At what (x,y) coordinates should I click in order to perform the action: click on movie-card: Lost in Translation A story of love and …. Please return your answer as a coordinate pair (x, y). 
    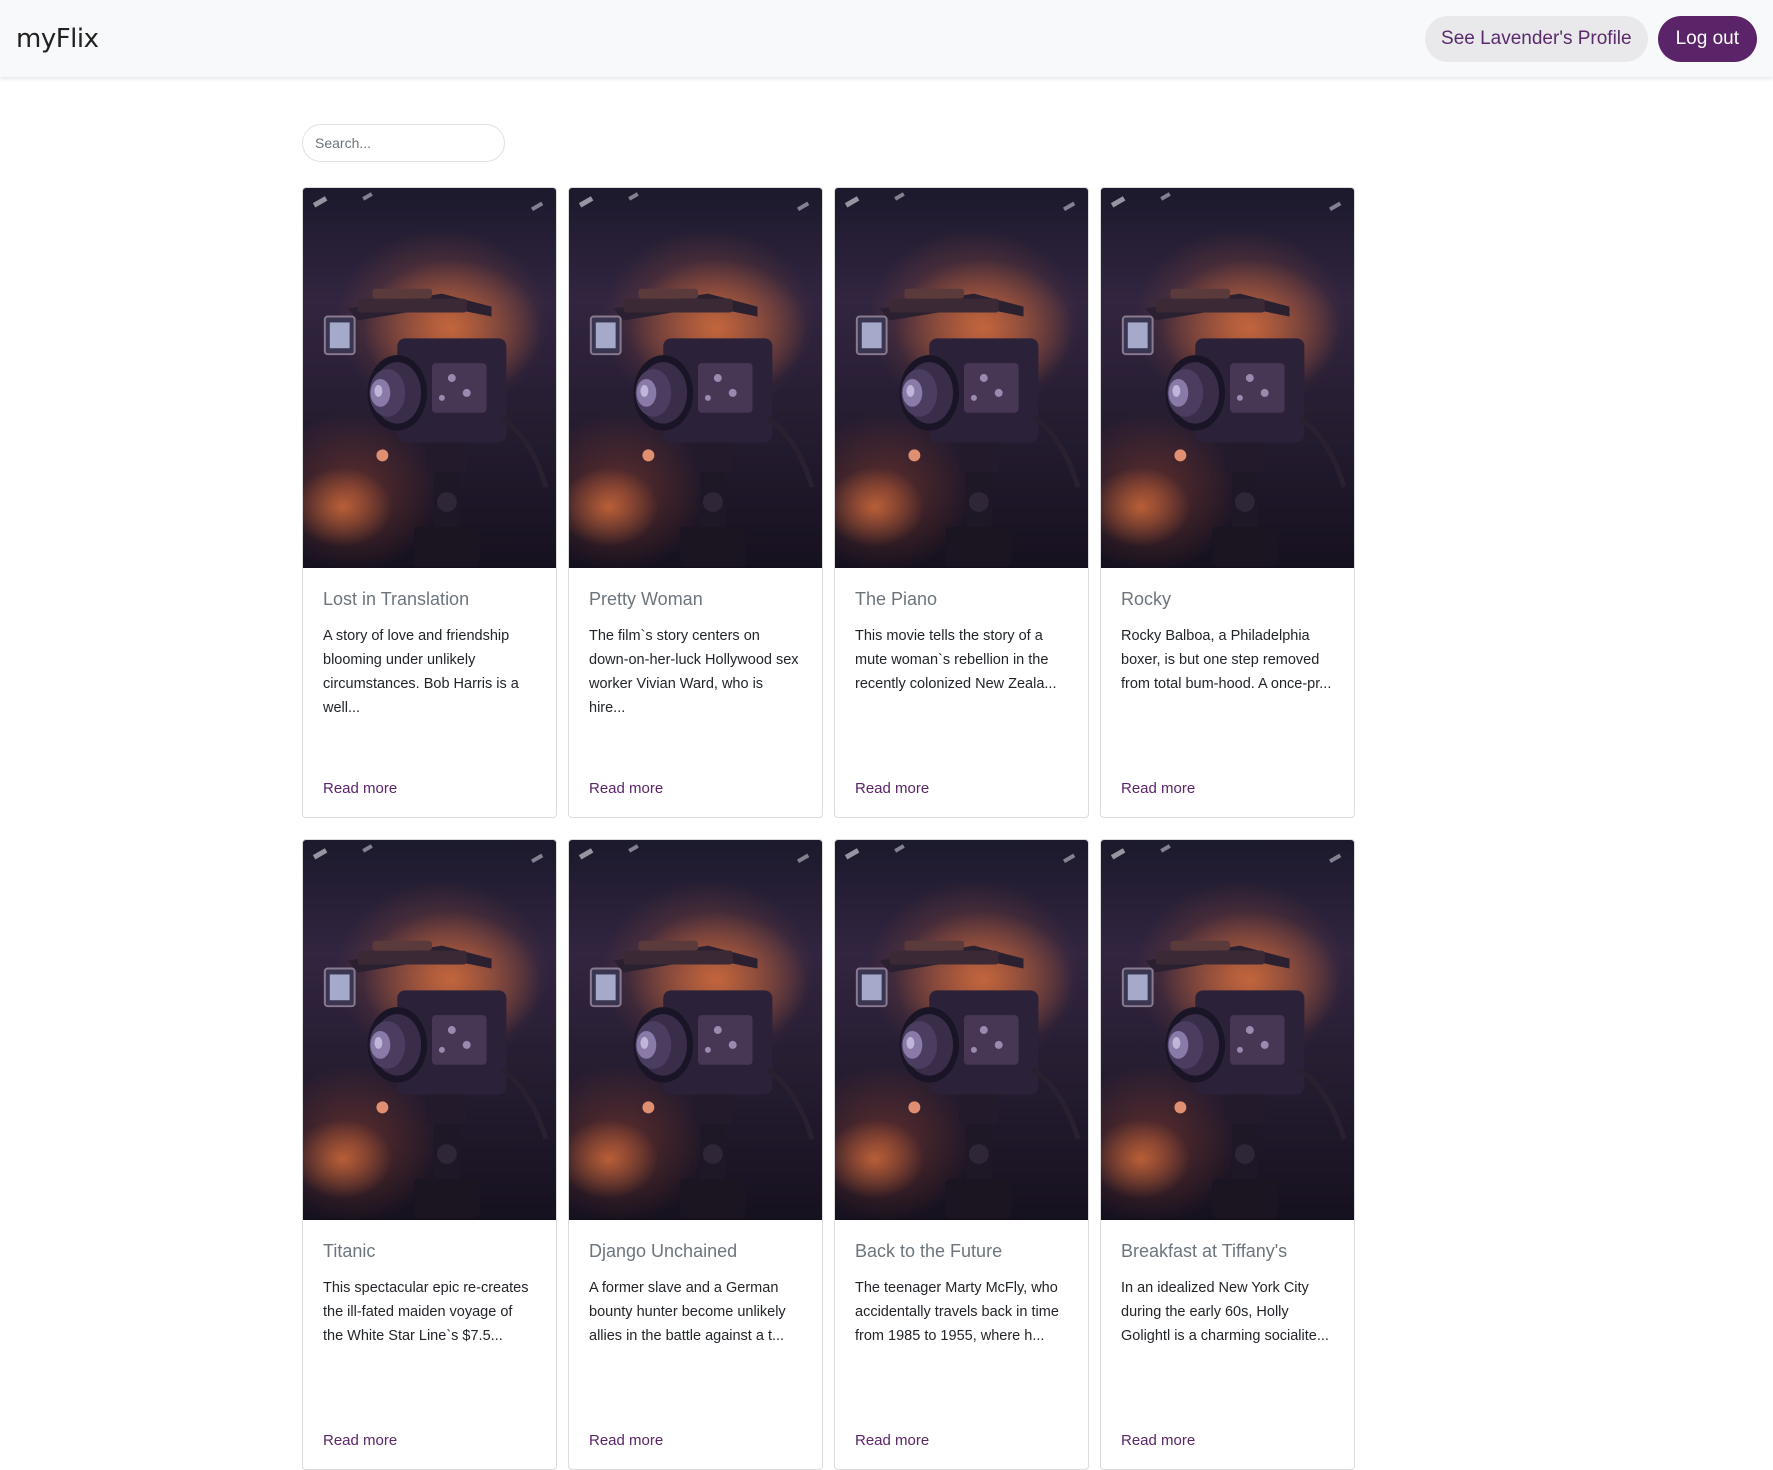
    Looking at the image, I should click on (429, 502).